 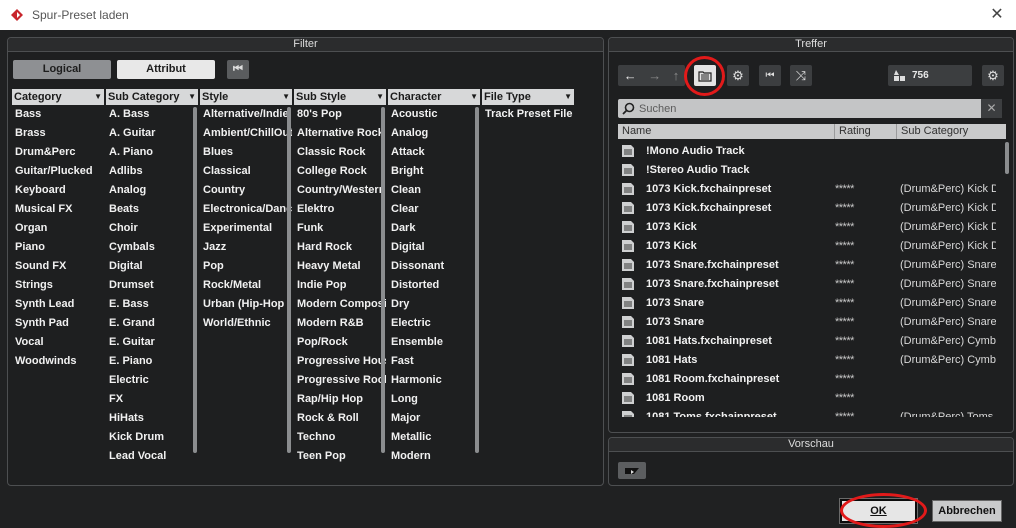 I want to click on filter-item: Major, so click(x=434, y=418).